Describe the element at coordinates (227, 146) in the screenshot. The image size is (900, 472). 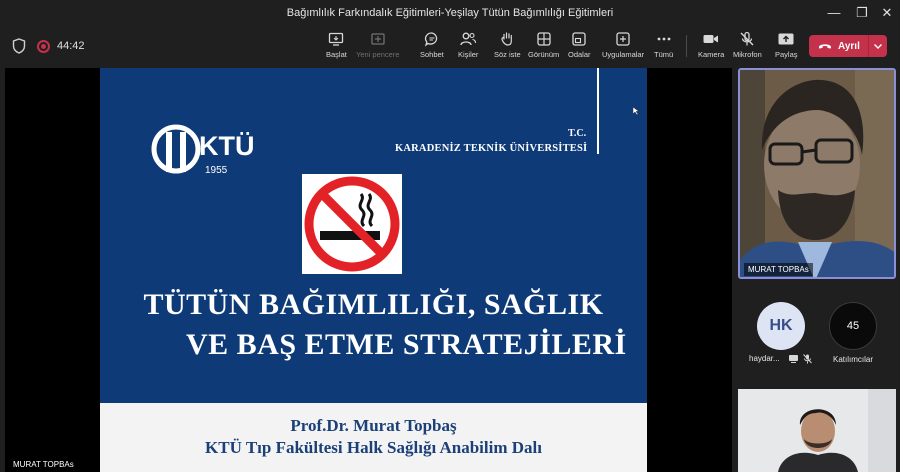
I see `logo-text: KTÜ` at that location.